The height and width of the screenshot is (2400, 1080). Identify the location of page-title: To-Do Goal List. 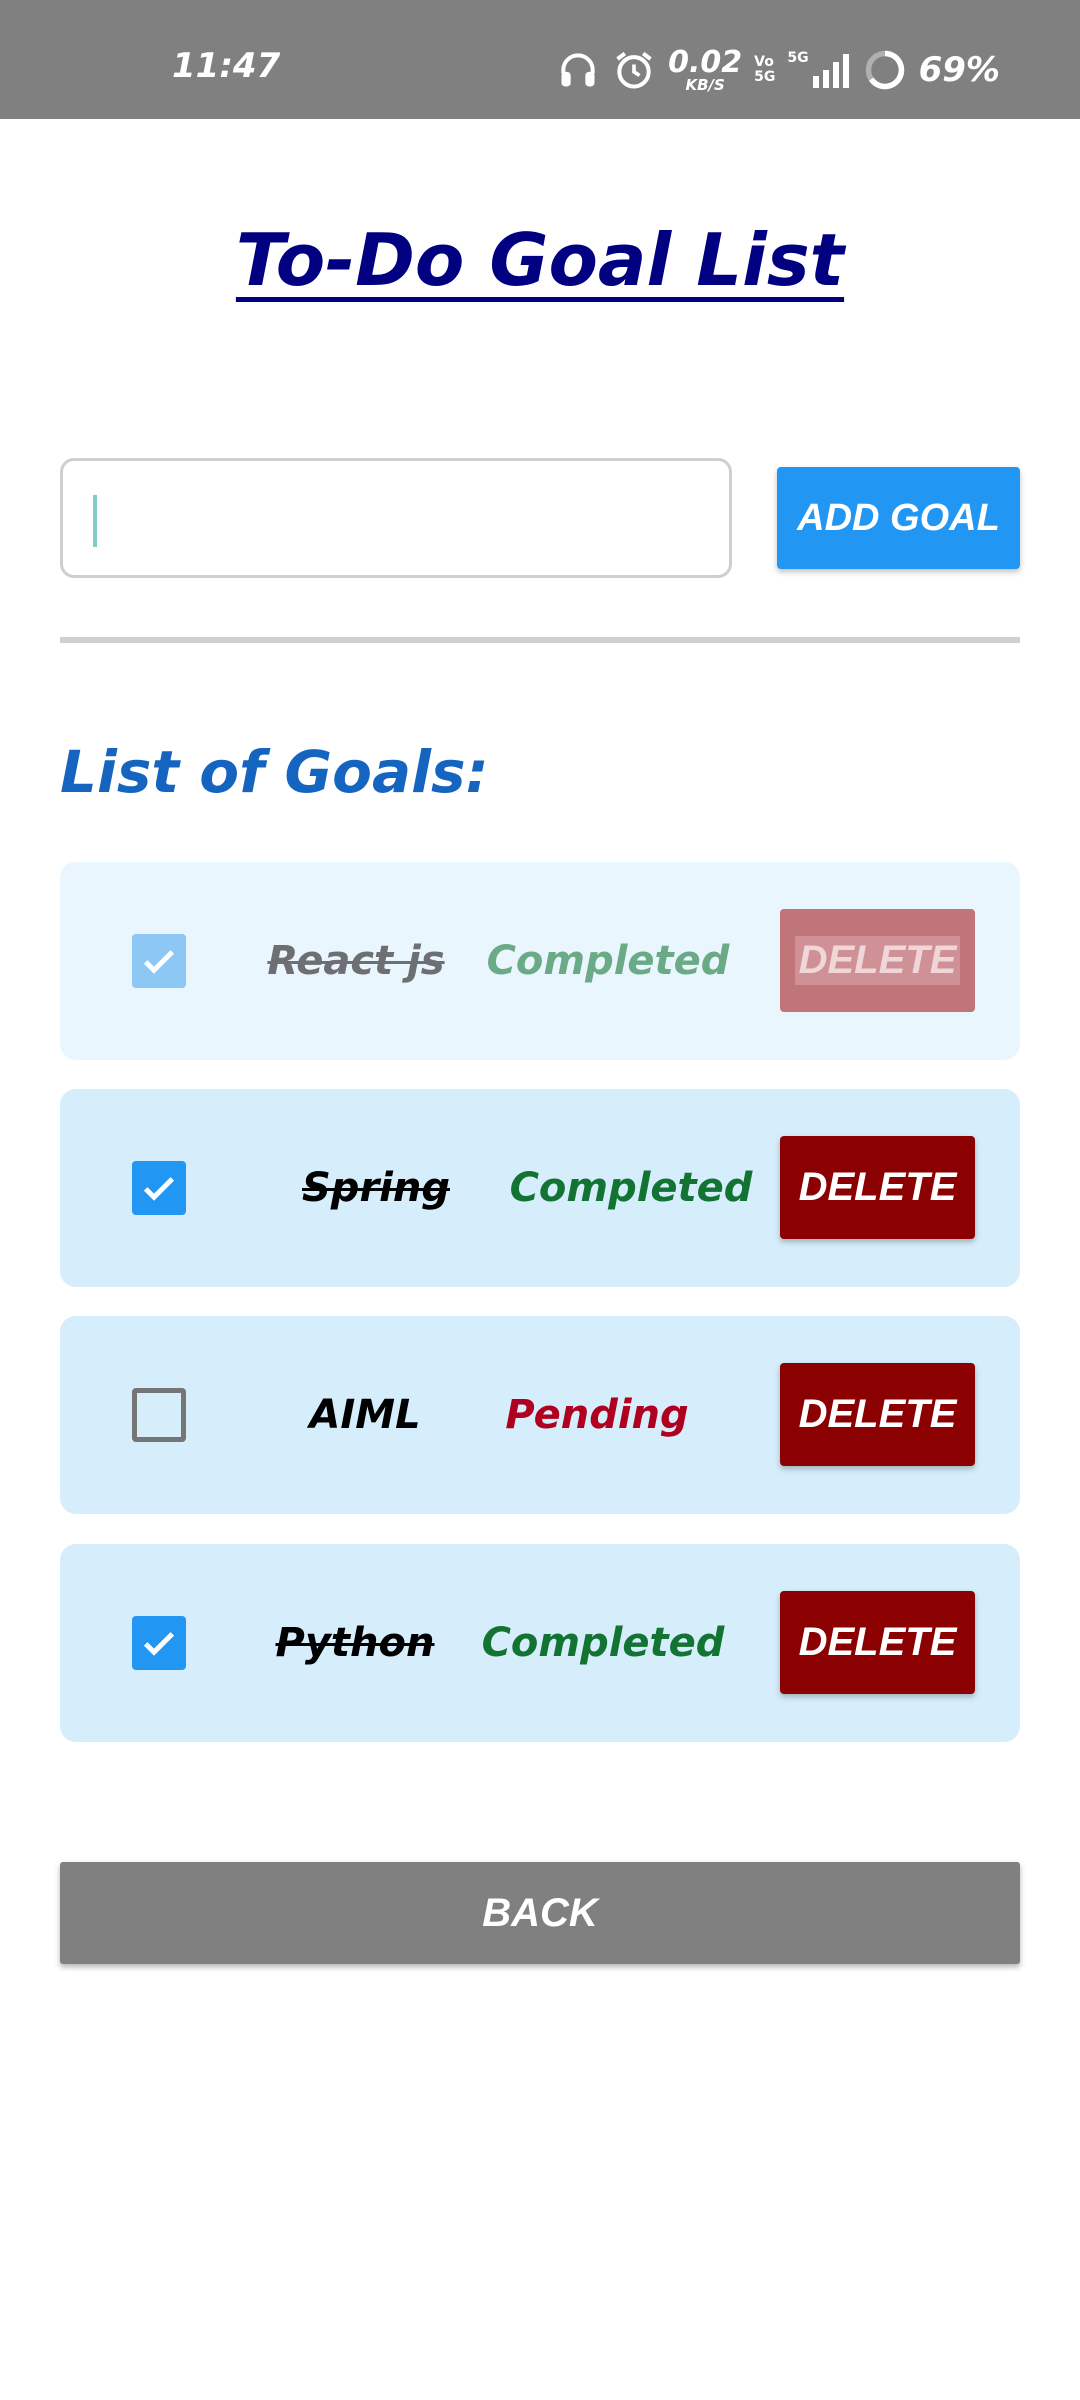
(540, 260).